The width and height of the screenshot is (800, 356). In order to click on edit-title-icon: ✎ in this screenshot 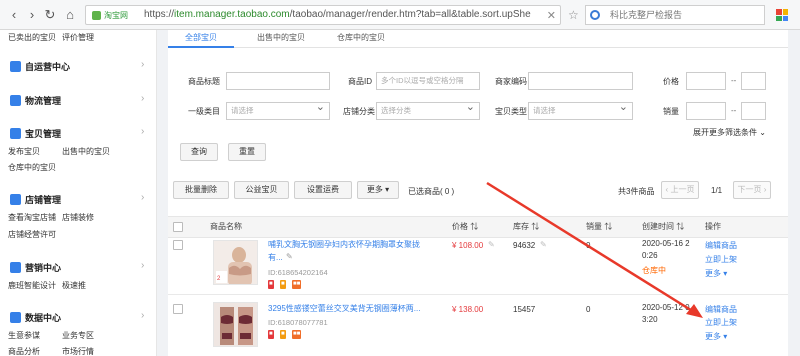, I will do `click(289, 256)`.